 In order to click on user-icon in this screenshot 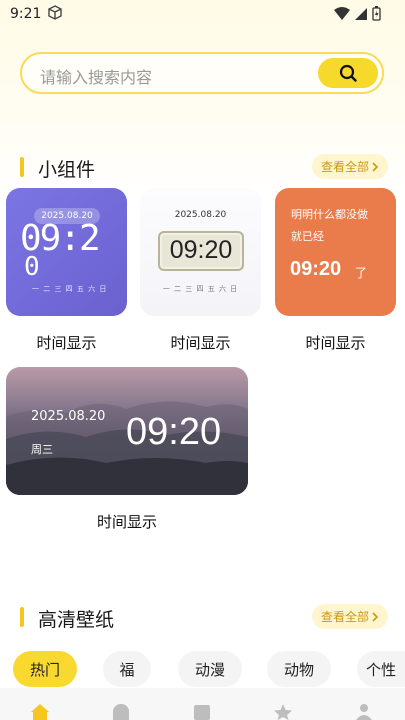, I will do `click(364, 712)`.